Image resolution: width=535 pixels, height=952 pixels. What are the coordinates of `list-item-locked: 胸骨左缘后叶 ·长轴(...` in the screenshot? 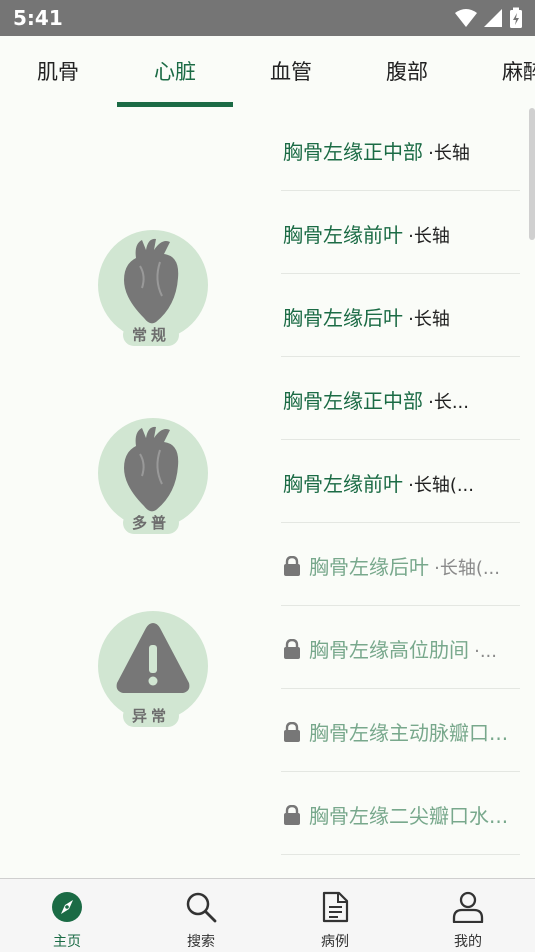 It's located at (400, 564).